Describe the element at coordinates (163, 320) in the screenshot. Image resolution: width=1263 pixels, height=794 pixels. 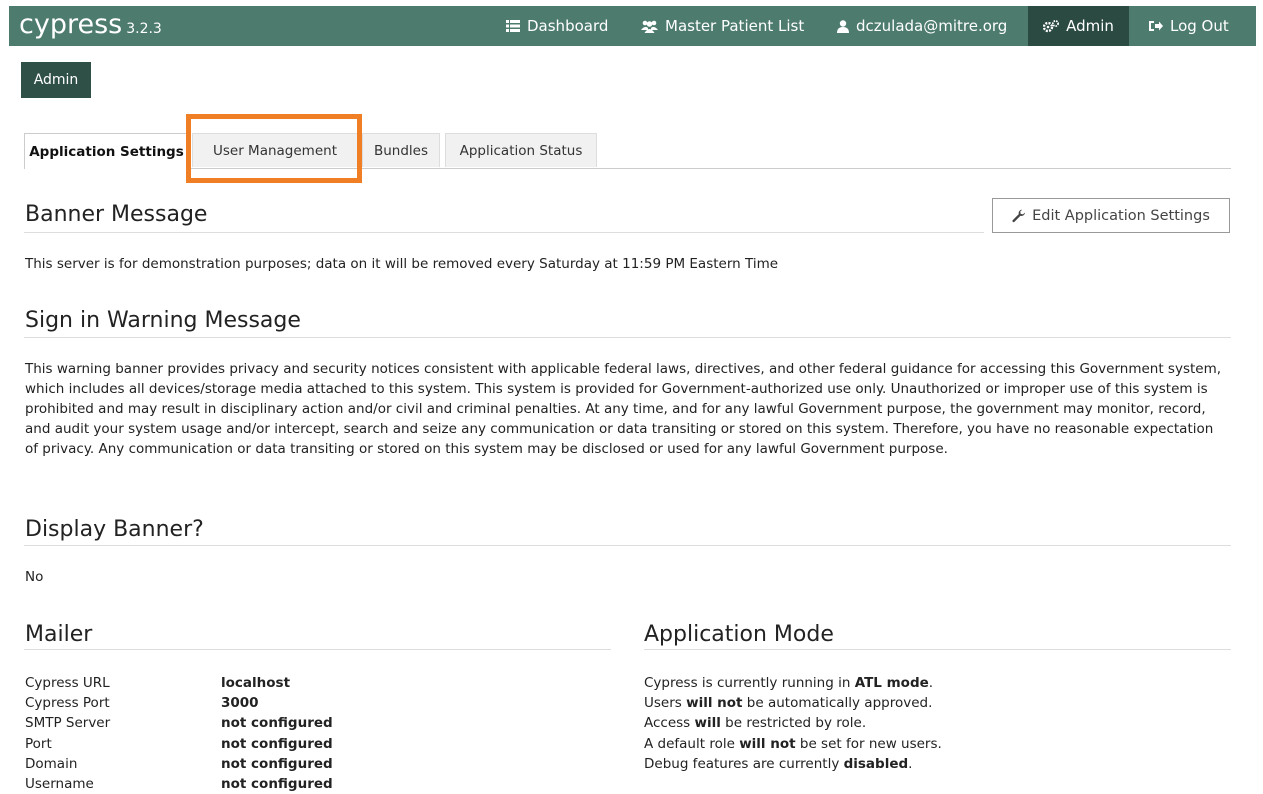
I see `sign-in-warning-title: Sign in Warning Message` at that location.